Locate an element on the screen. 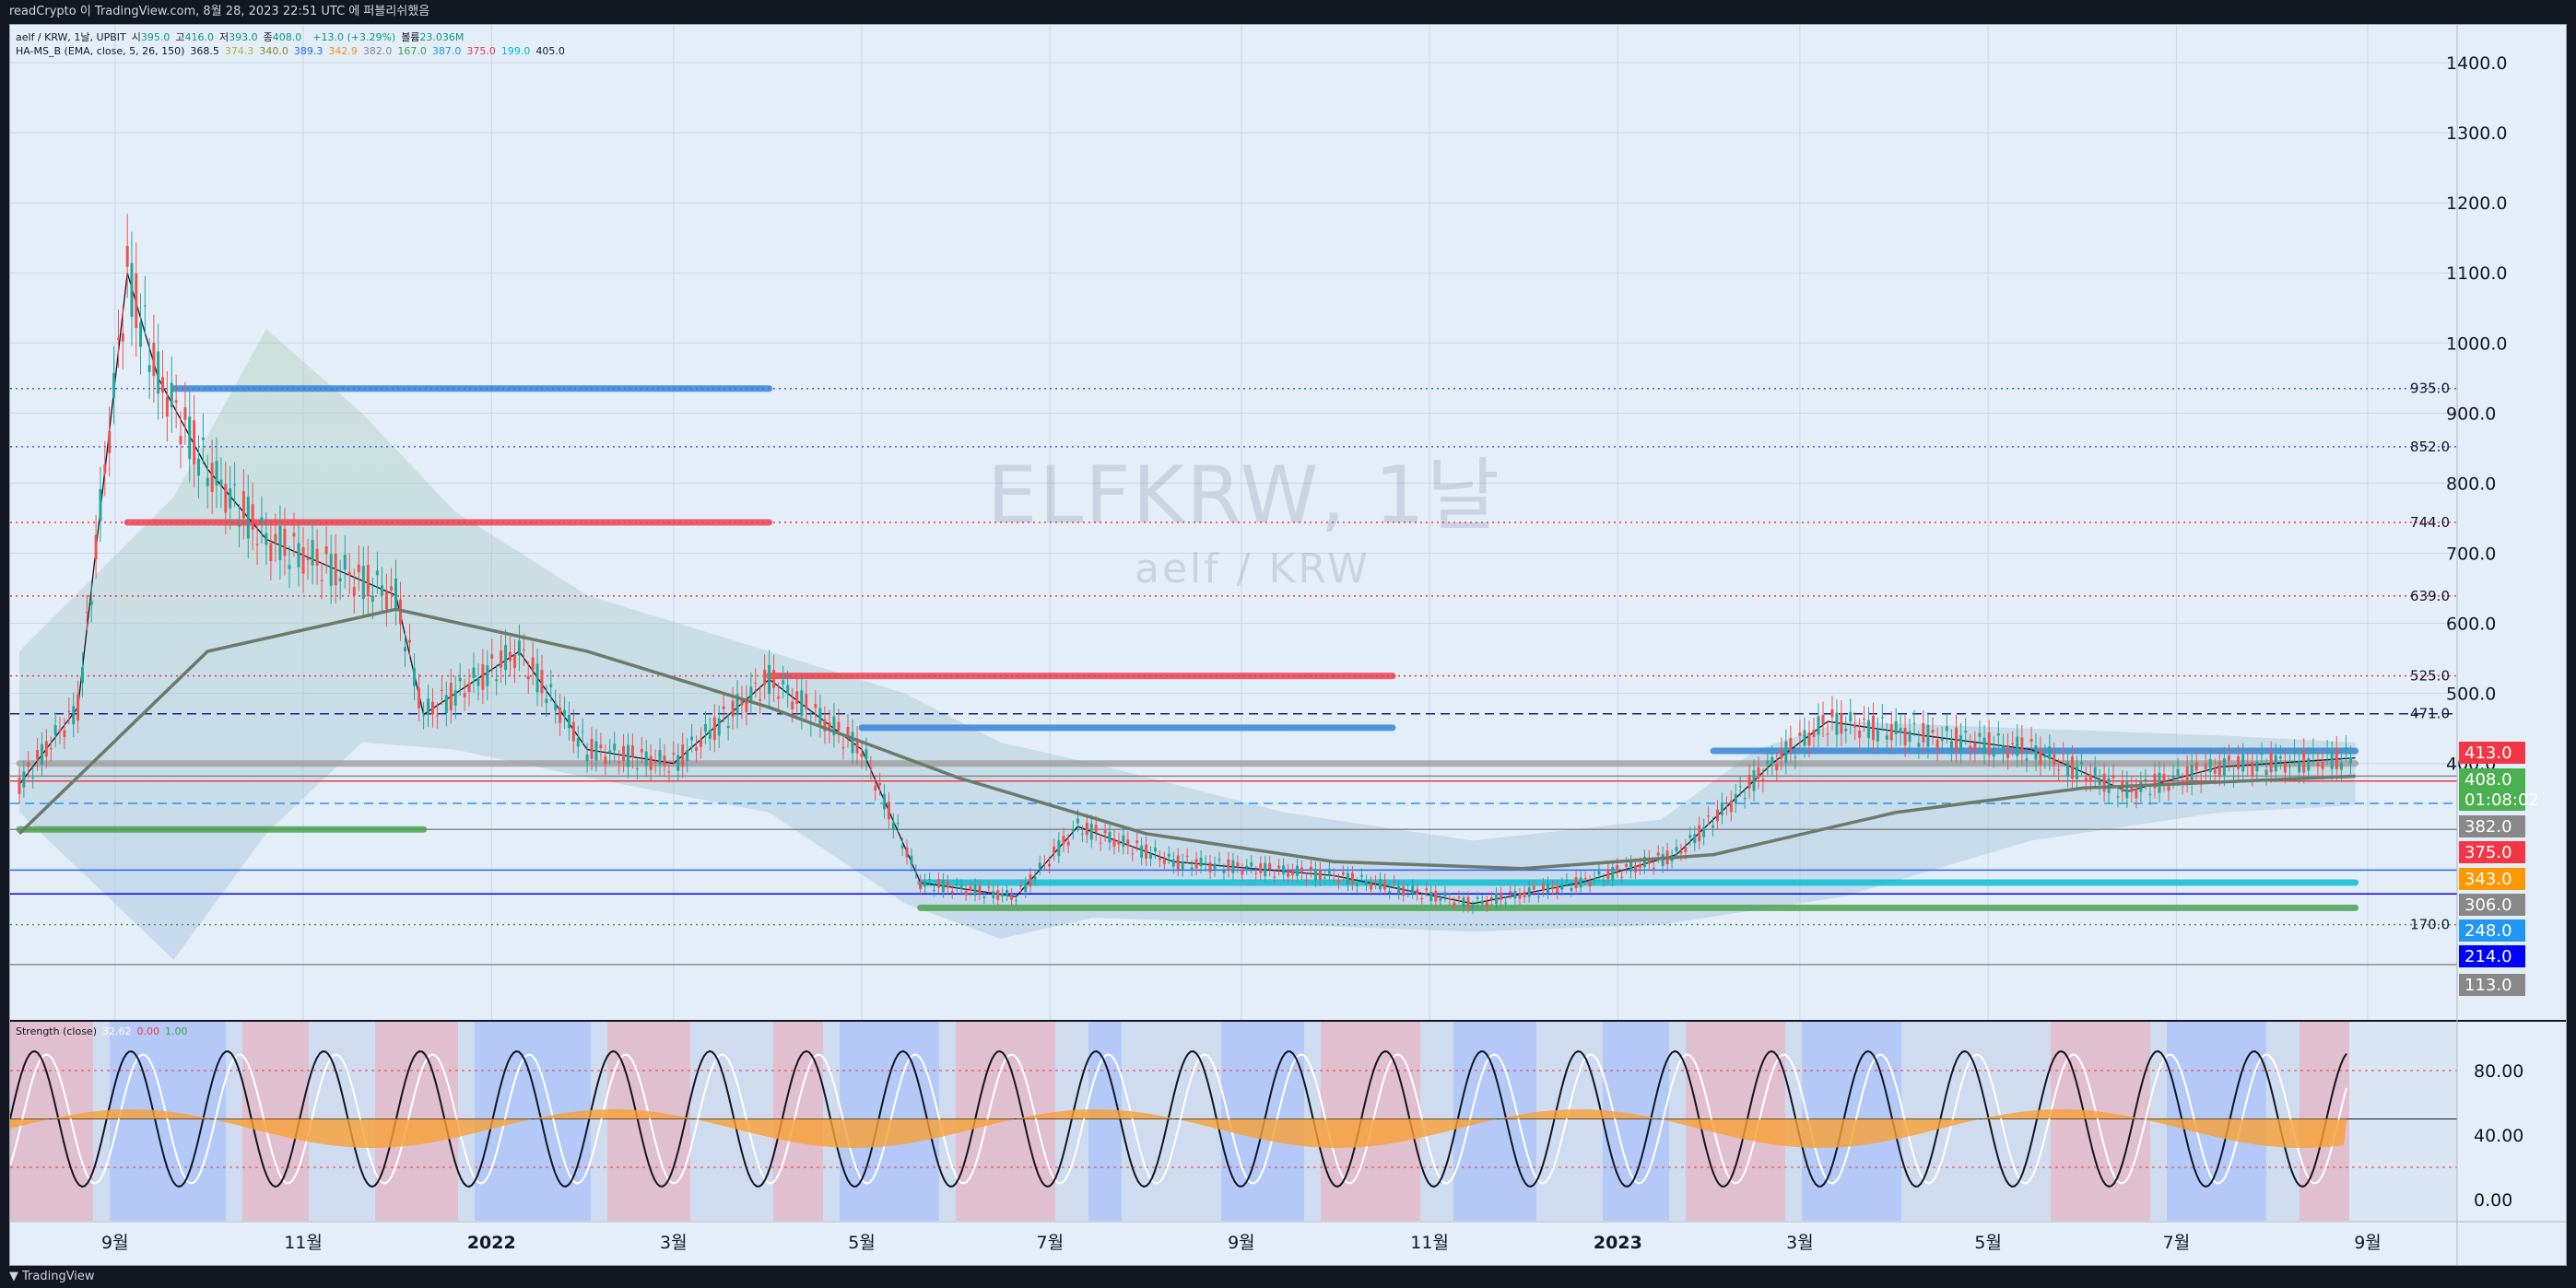 This screenshot has height=1288, width=2576. price-tick-label: 1400.0 is located at coordinates (2476, 63).